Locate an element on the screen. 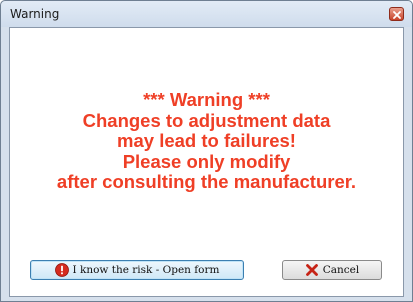 This screenshot has height=302, width=413. close-button is located at coordinates (396, 14).